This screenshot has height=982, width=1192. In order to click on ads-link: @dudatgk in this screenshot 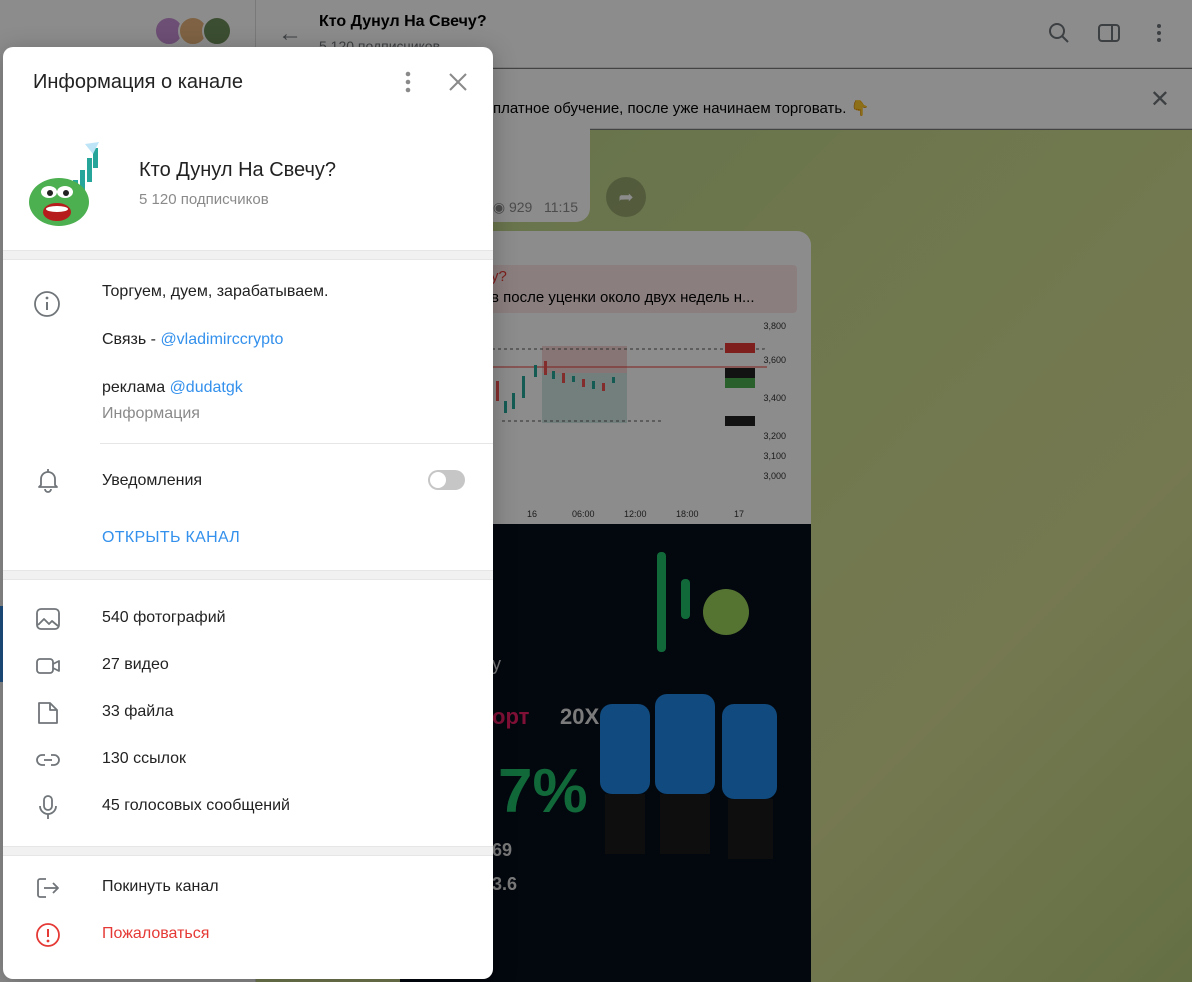, I will do `click(206, 387)`.